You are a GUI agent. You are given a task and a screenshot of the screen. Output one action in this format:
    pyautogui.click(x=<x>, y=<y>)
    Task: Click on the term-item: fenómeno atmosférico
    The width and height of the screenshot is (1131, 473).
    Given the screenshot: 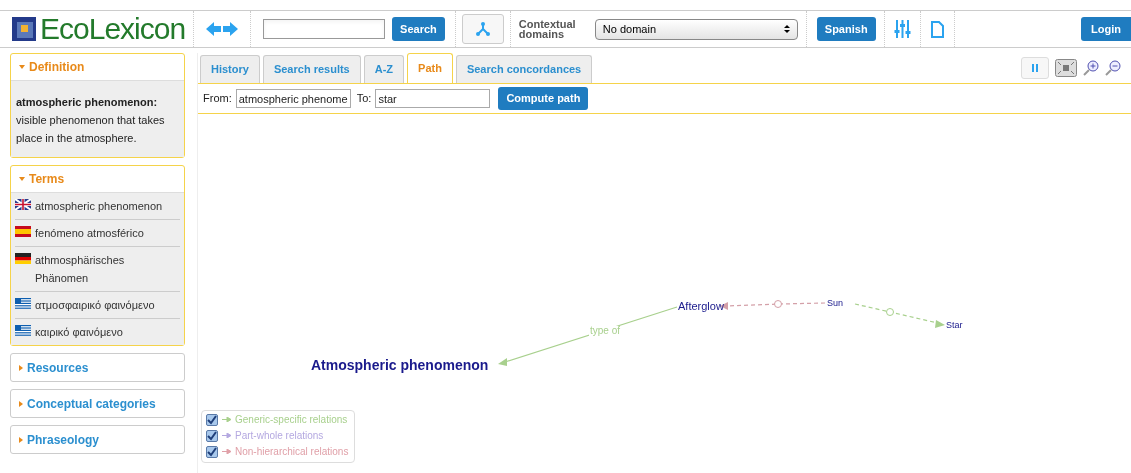 What is the action you would take?
    pyautogui.click(x=97, y=233)
    